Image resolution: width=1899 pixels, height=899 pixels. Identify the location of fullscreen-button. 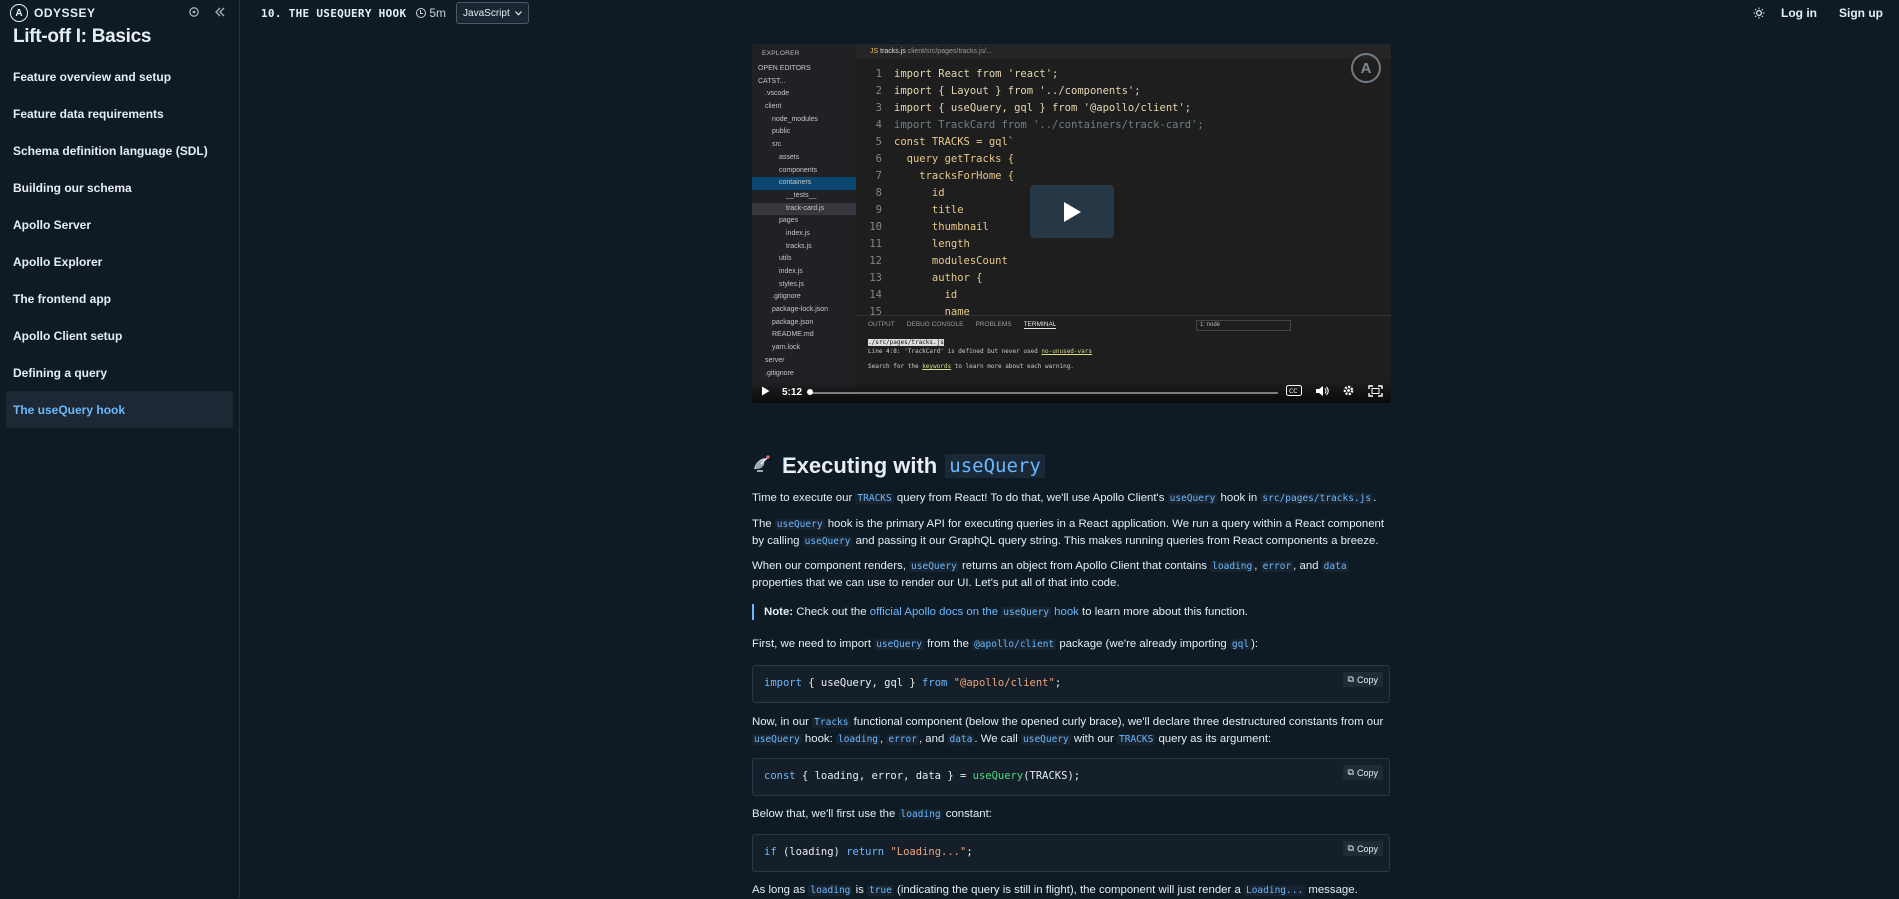
(1375, 392).